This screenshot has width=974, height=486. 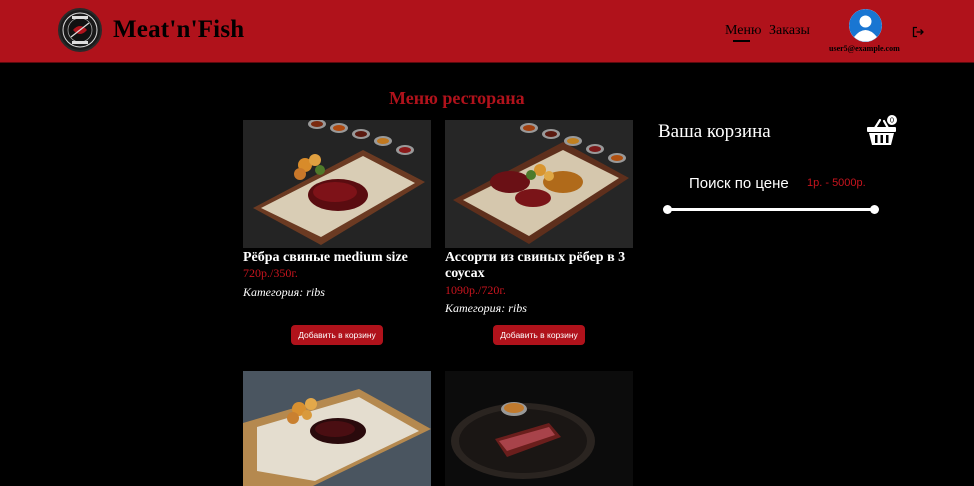 What do you see at coordinates (865, 25) in the screenshot?
I see `user-avatar-icon` at bounding box center [865, 25].